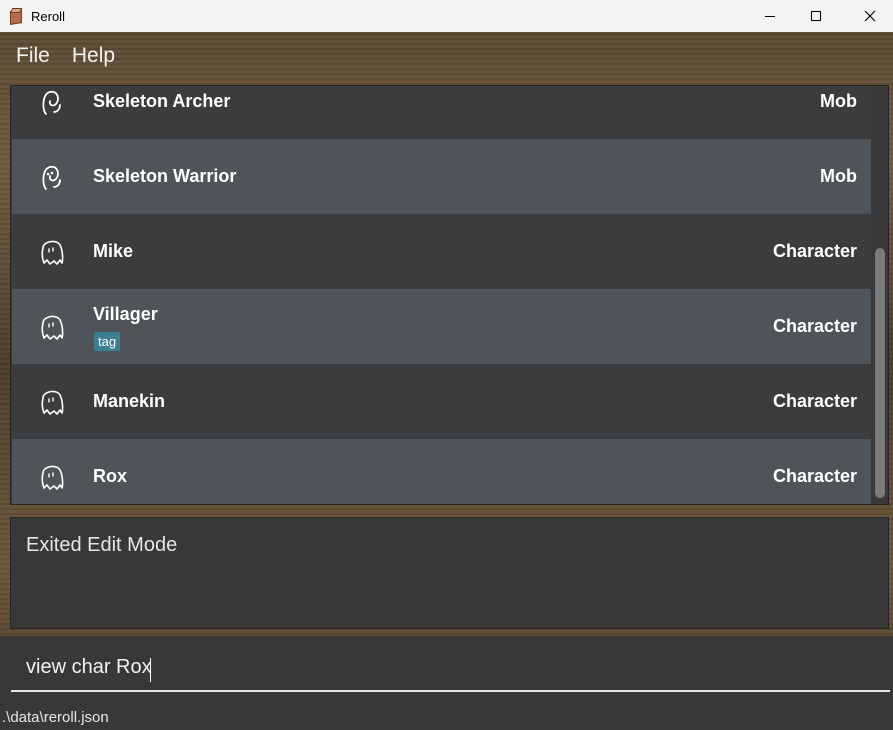 The height and width of the screenshot is (730, 893). I want to click on item-name: Rox, so click(110, 476).